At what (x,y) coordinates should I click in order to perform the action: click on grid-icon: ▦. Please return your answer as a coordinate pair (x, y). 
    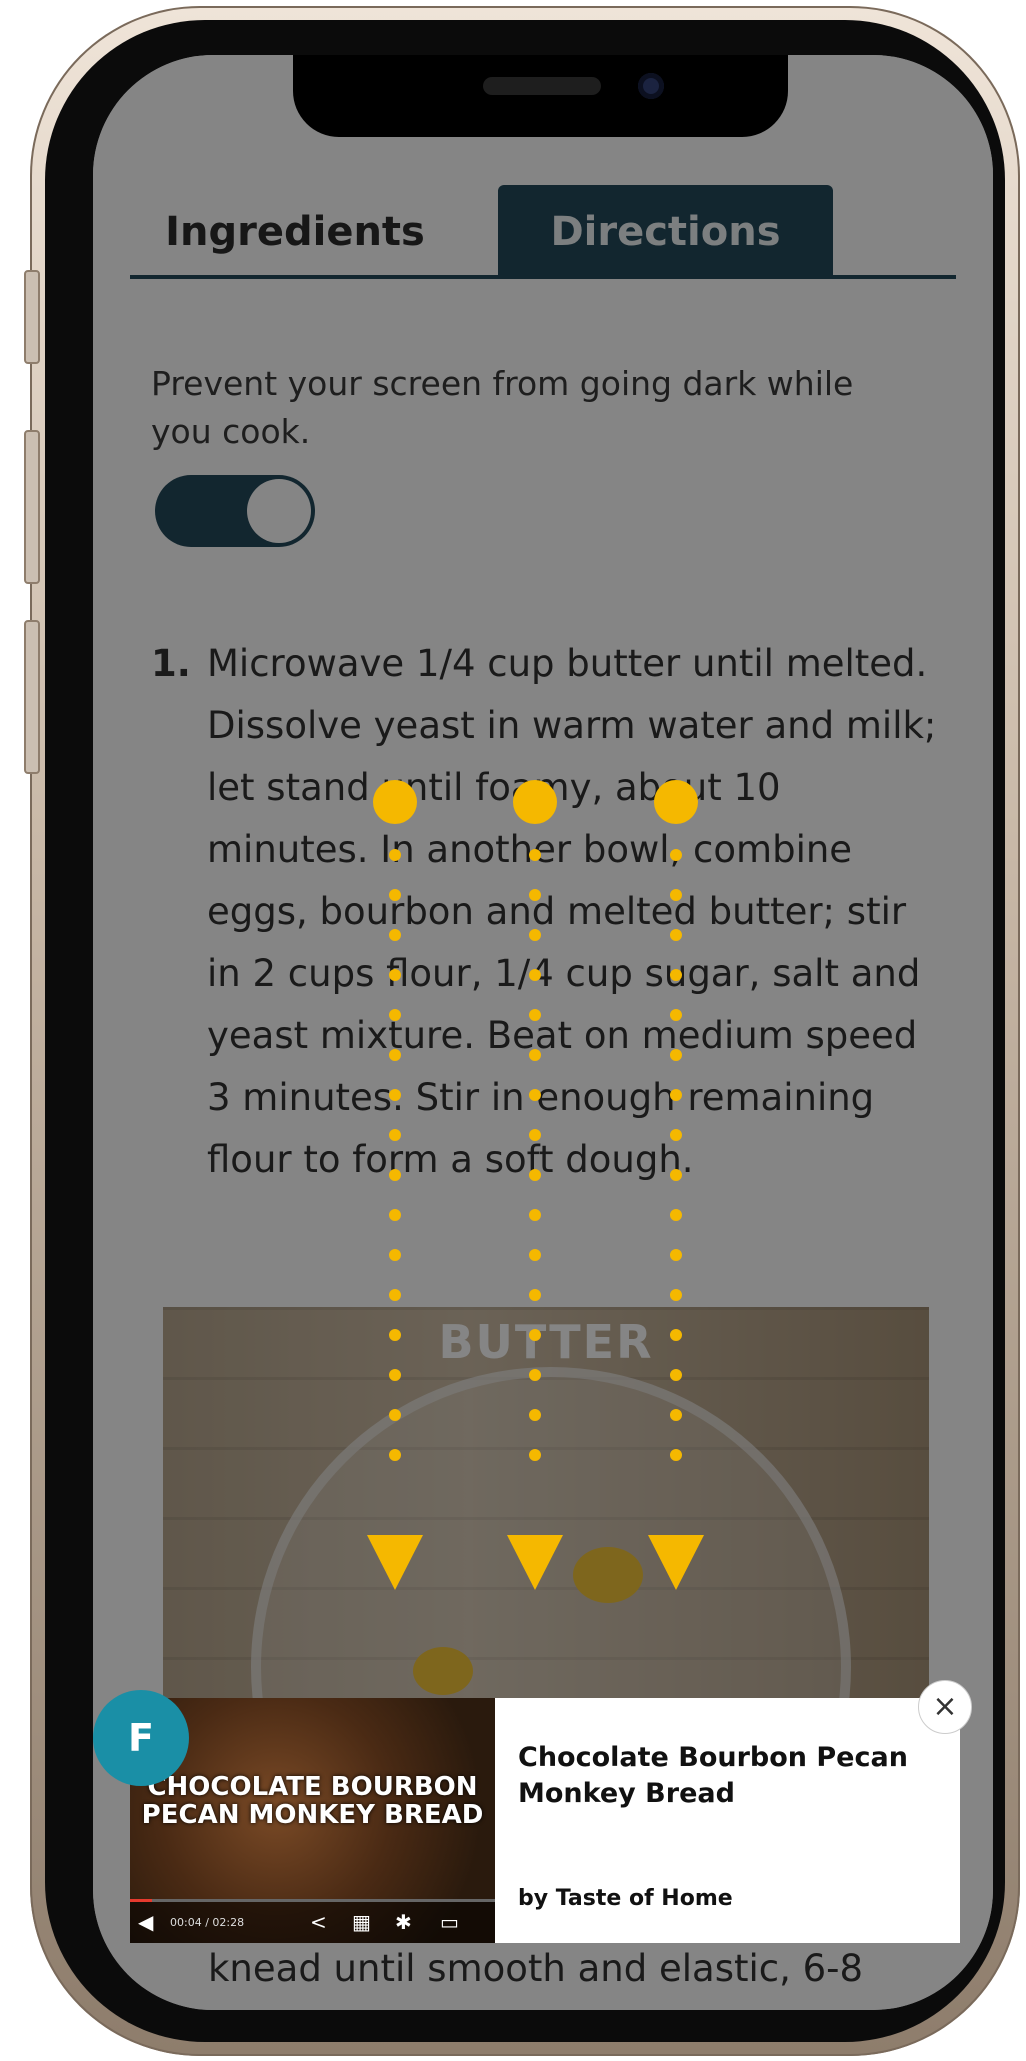
    Looking at the image, I should click on (361, 1922).